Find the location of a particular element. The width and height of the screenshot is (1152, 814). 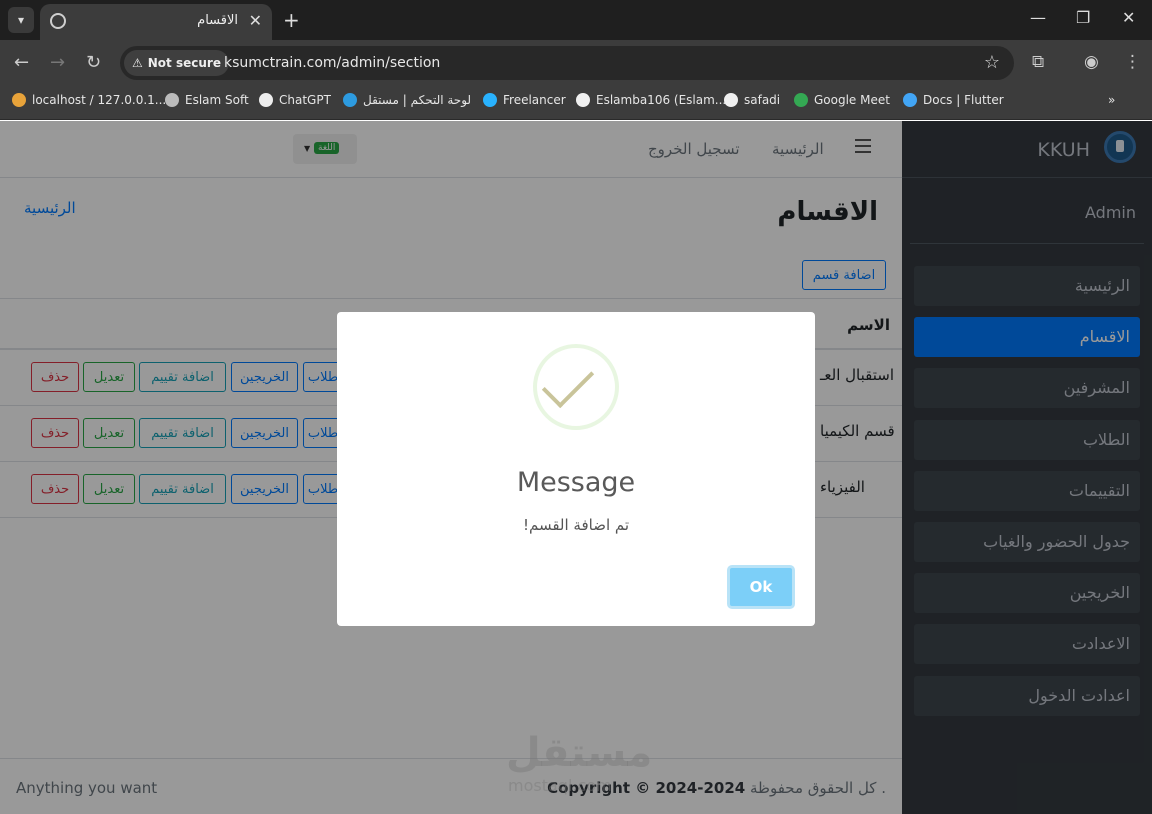

bookmark-freelancer: Freelancer is located at coordinates (524, 100).